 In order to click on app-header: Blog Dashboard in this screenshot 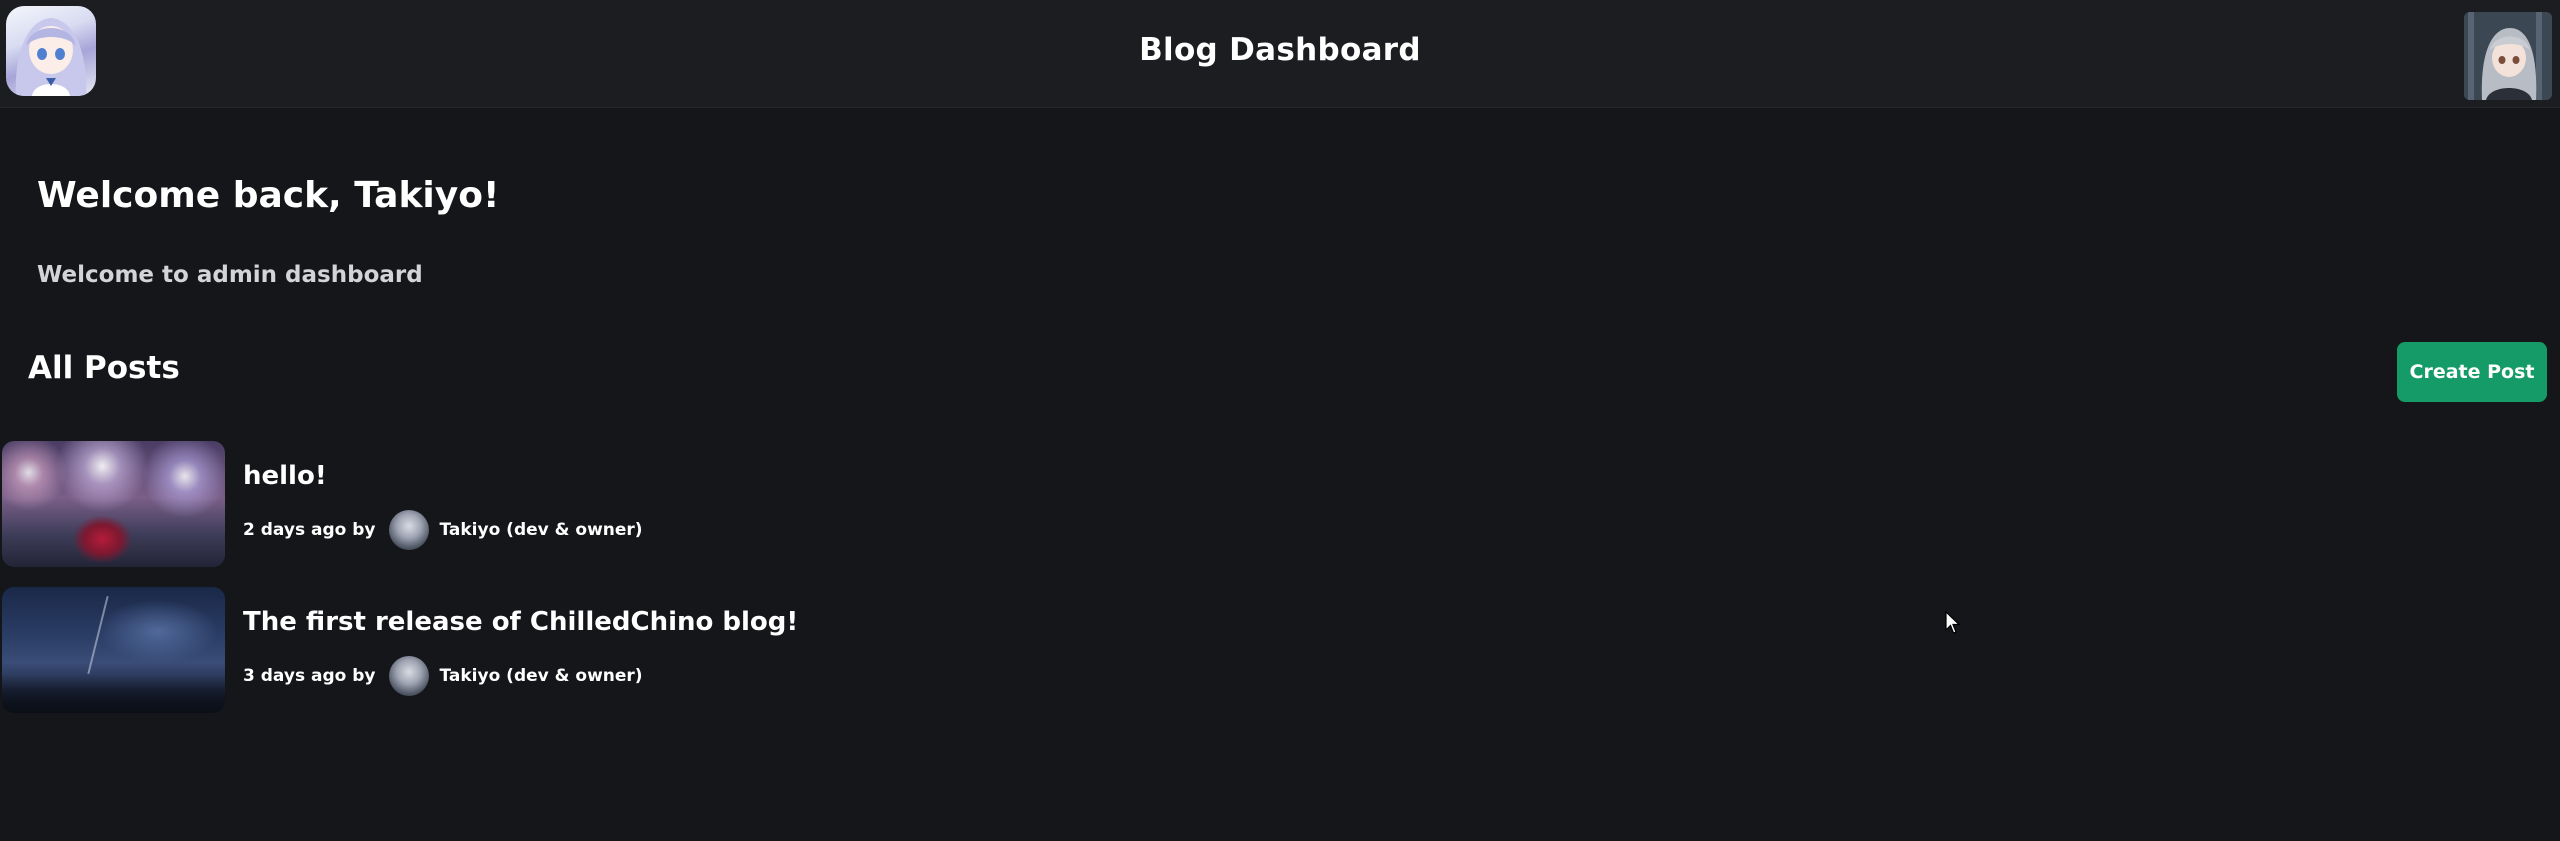, I will do `click(1280, 54)`.